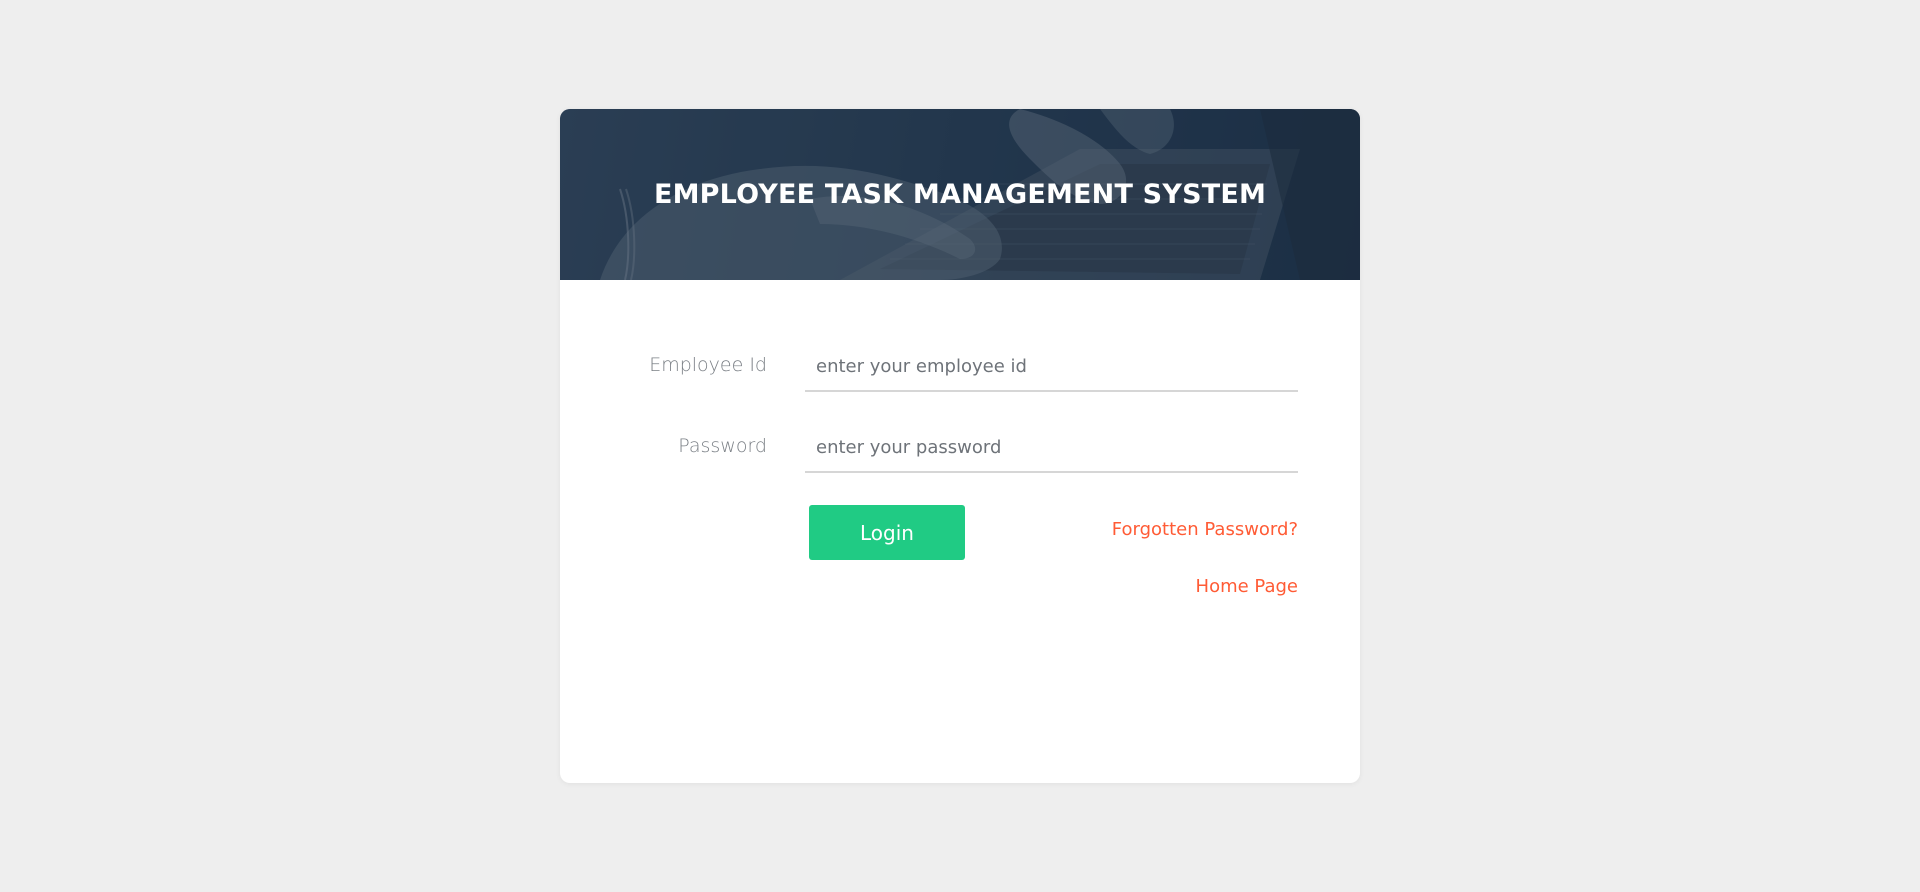 Image resolution: width=1920 pixels, height=892 pixels. What do you see at coordinates (1247, 586) in the screenshot?
I see `home-page-link: Home Page` at bounding box center [1247, 586].